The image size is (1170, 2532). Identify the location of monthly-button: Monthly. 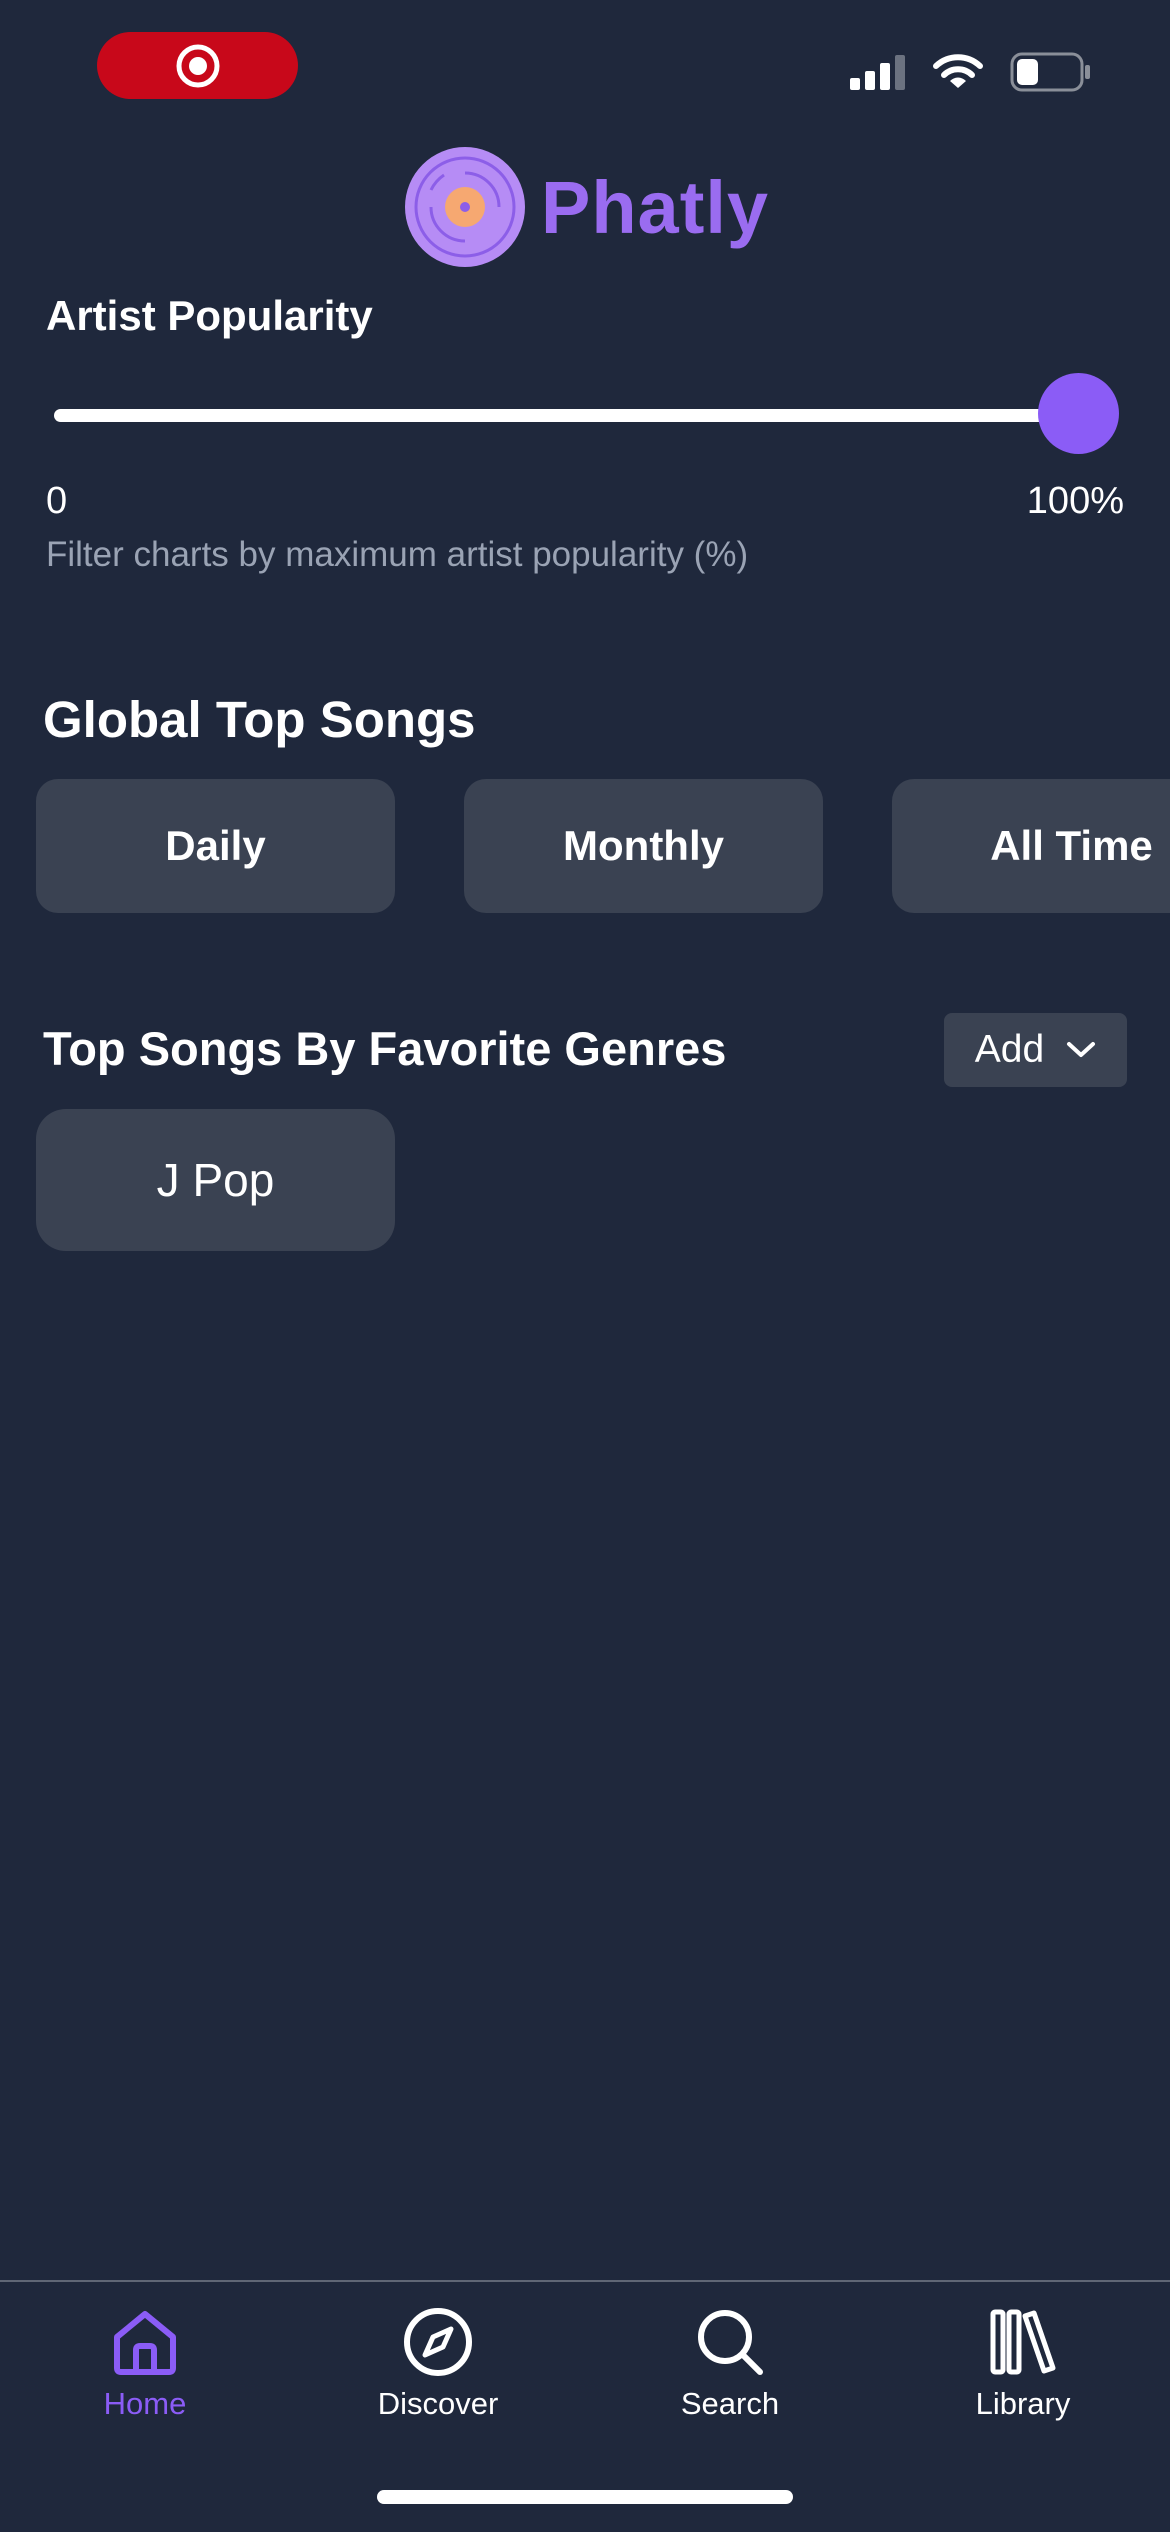
(643, 846).